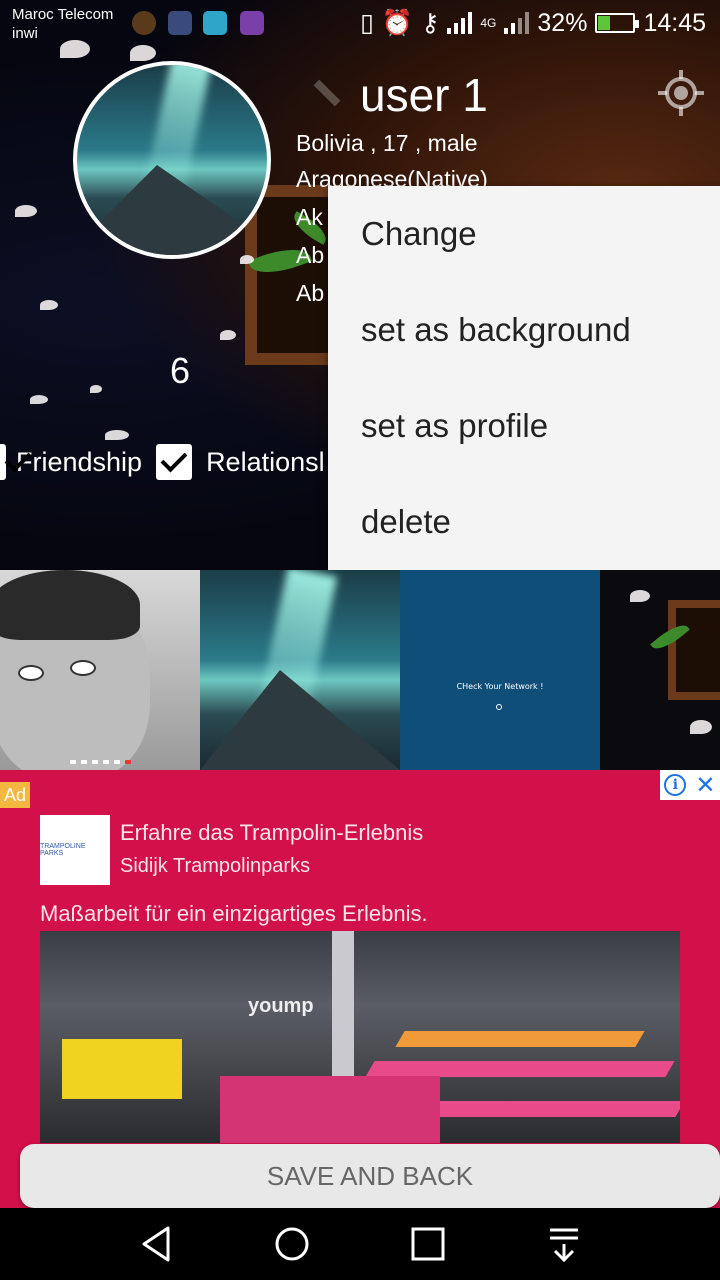 This screenshot has width=720, height=1280. Describe the element at coordinates (617, 23) in the screenshot. I see `battery-icon` at that location.